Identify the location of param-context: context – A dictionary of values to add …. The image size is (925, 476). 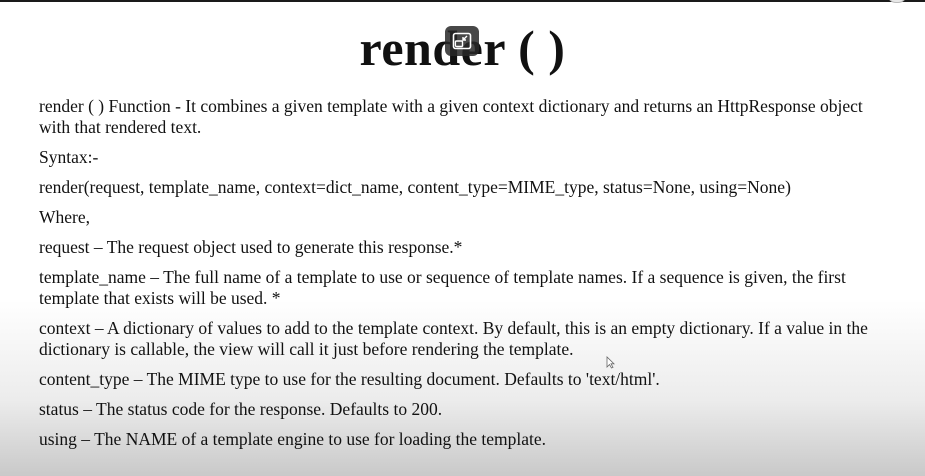
(453, 338).